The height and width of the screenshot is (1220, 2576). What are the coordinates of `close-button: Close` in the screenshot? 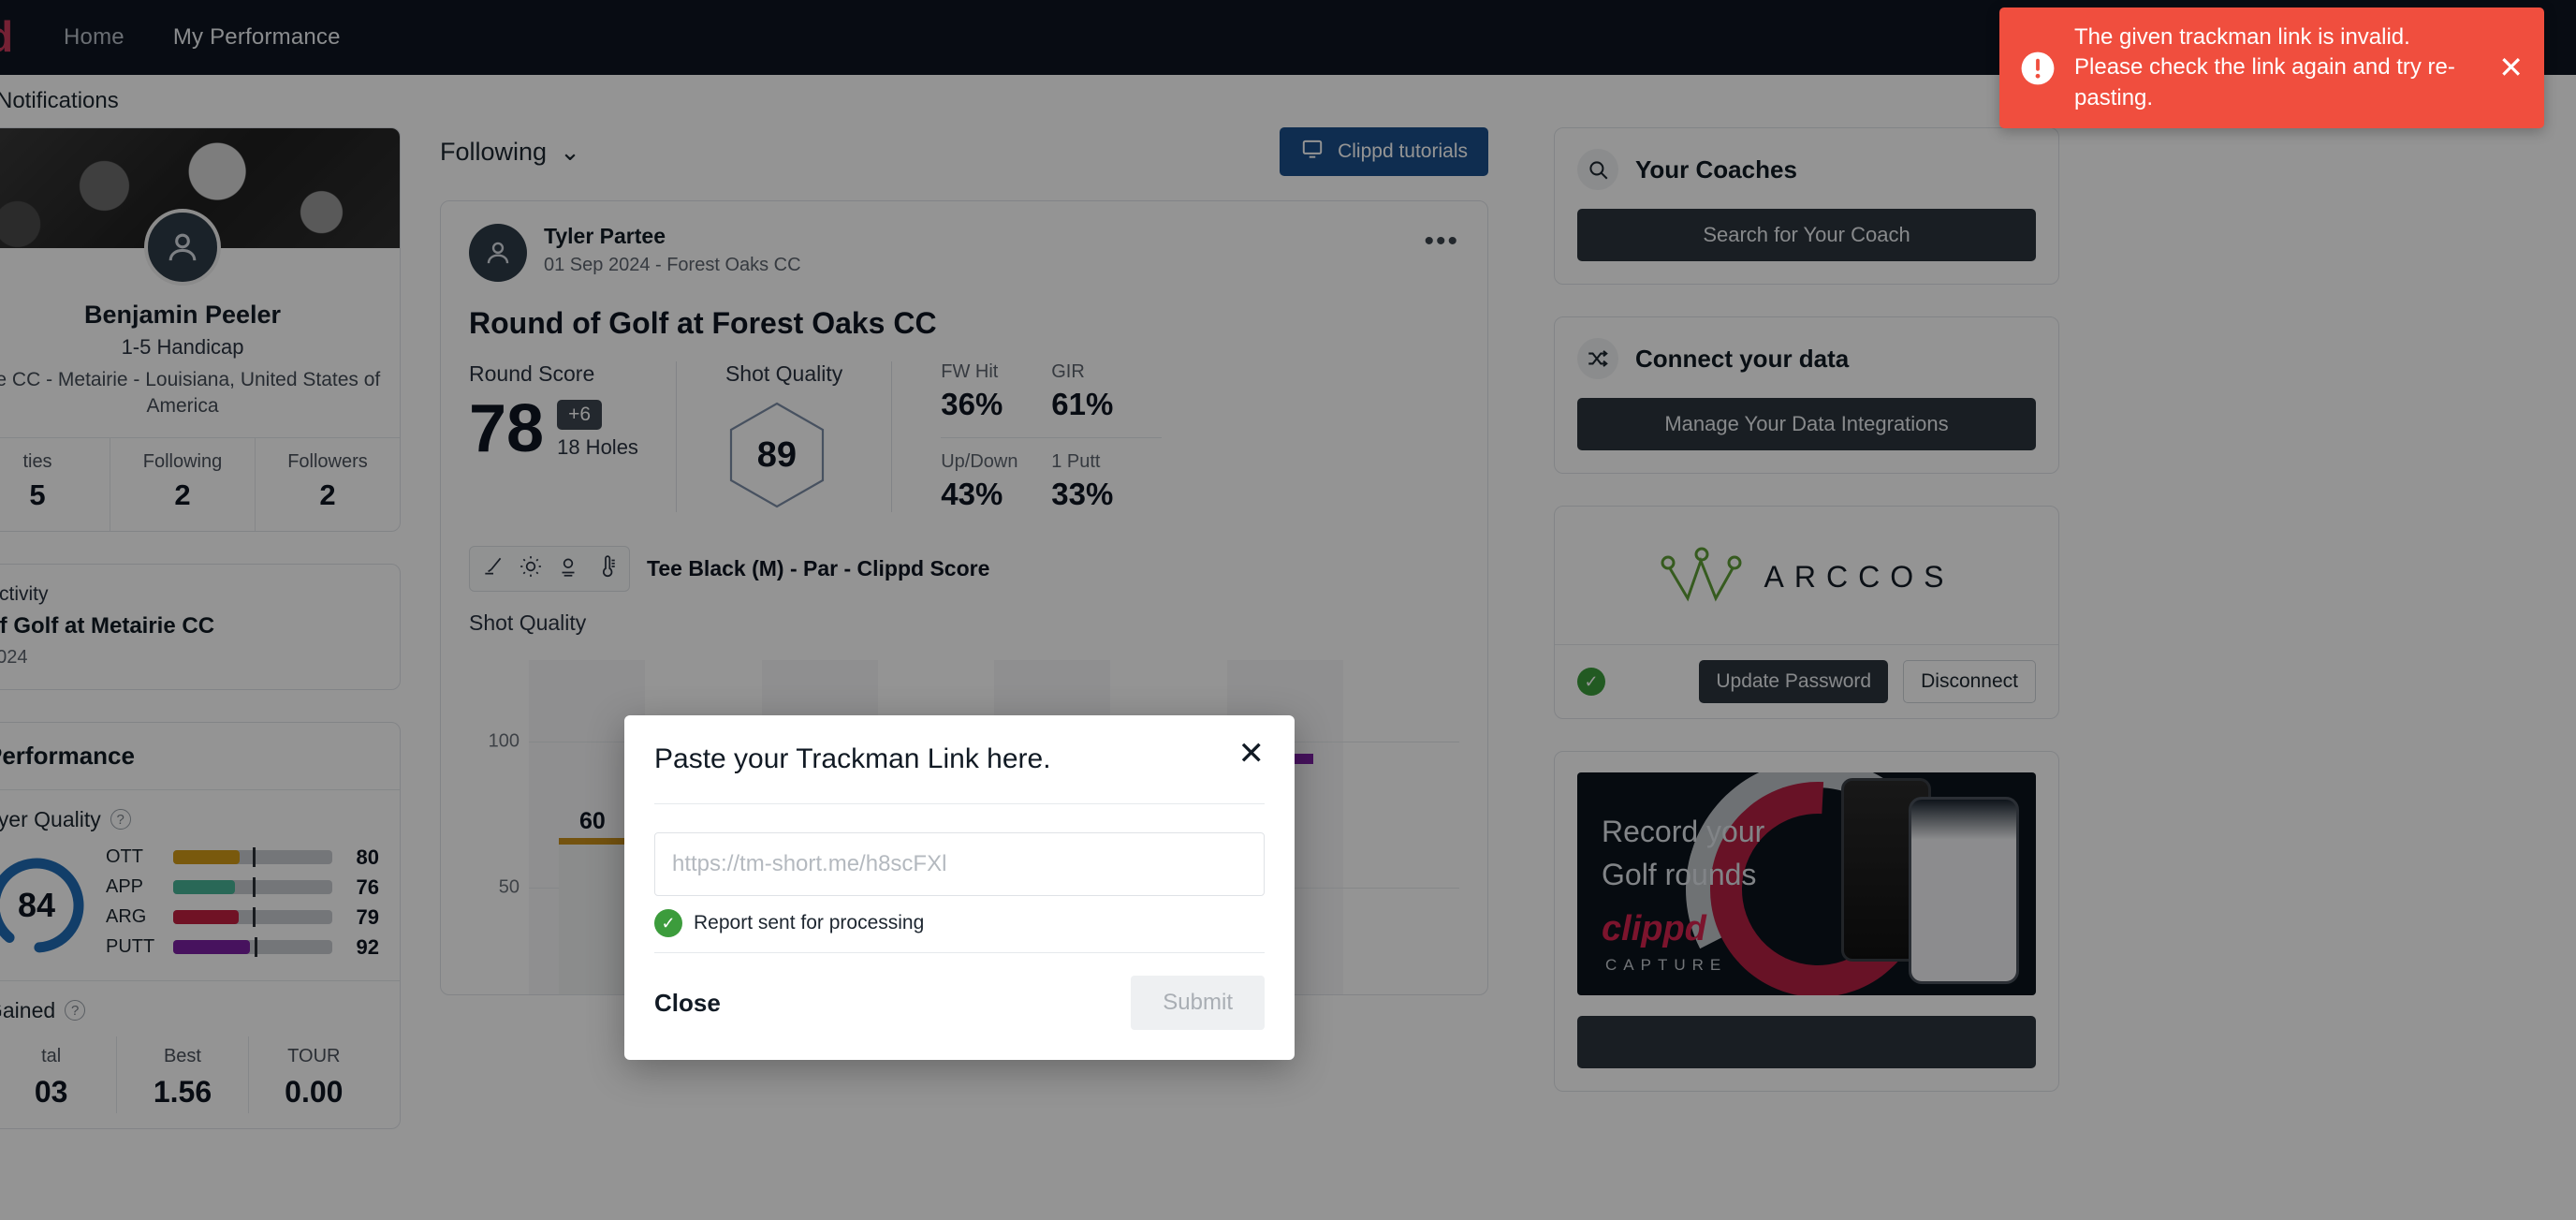 It's located at (687, 1004).